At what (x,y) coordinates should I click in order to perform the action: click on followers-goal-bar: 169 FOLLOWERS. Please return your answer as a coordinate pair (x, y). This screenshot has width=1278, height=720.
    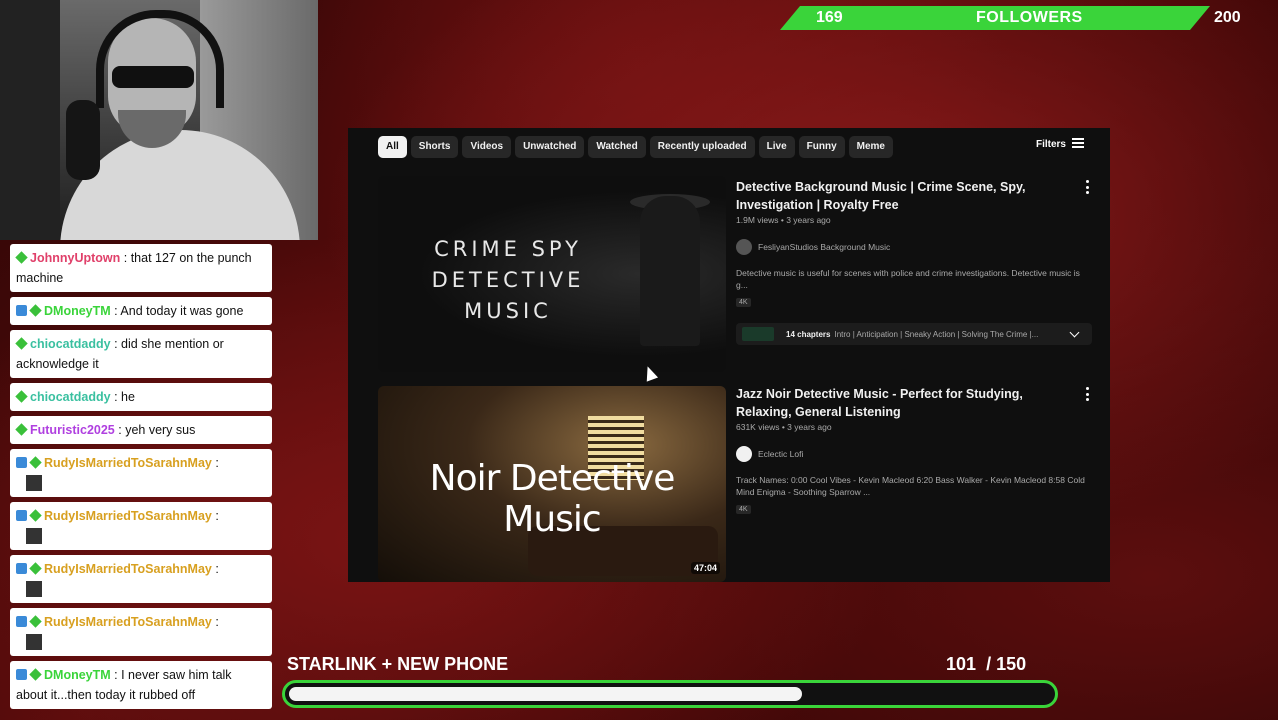
    Looking at the image, I should click on (995, 18).